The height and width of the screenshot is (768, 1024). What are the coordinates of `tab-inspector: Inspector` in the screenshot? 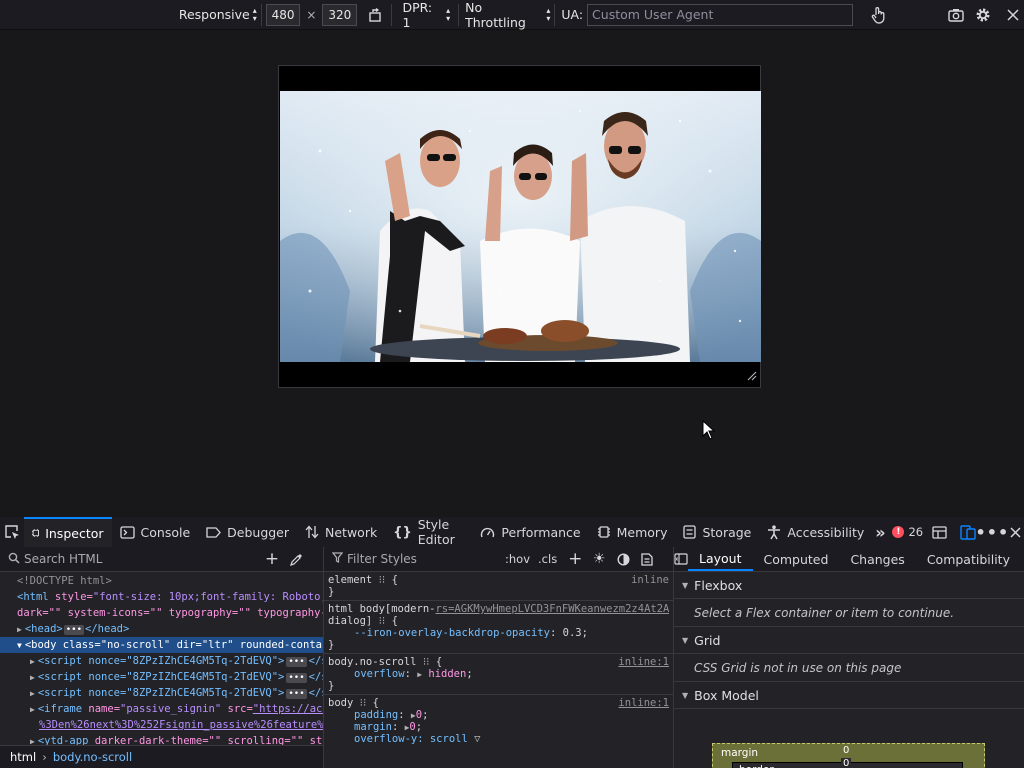 It's located at (67, 532).